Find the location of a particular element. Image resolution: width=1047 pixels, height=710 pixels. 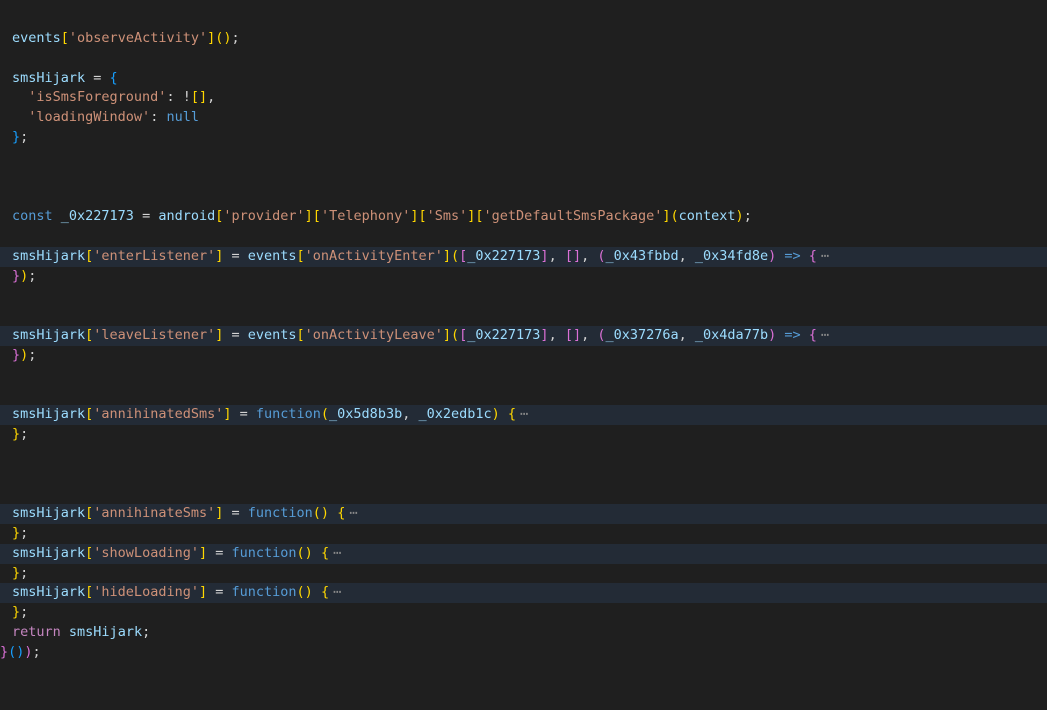

string-literal: 'hideLoading' is located at coordinates (146, 592).